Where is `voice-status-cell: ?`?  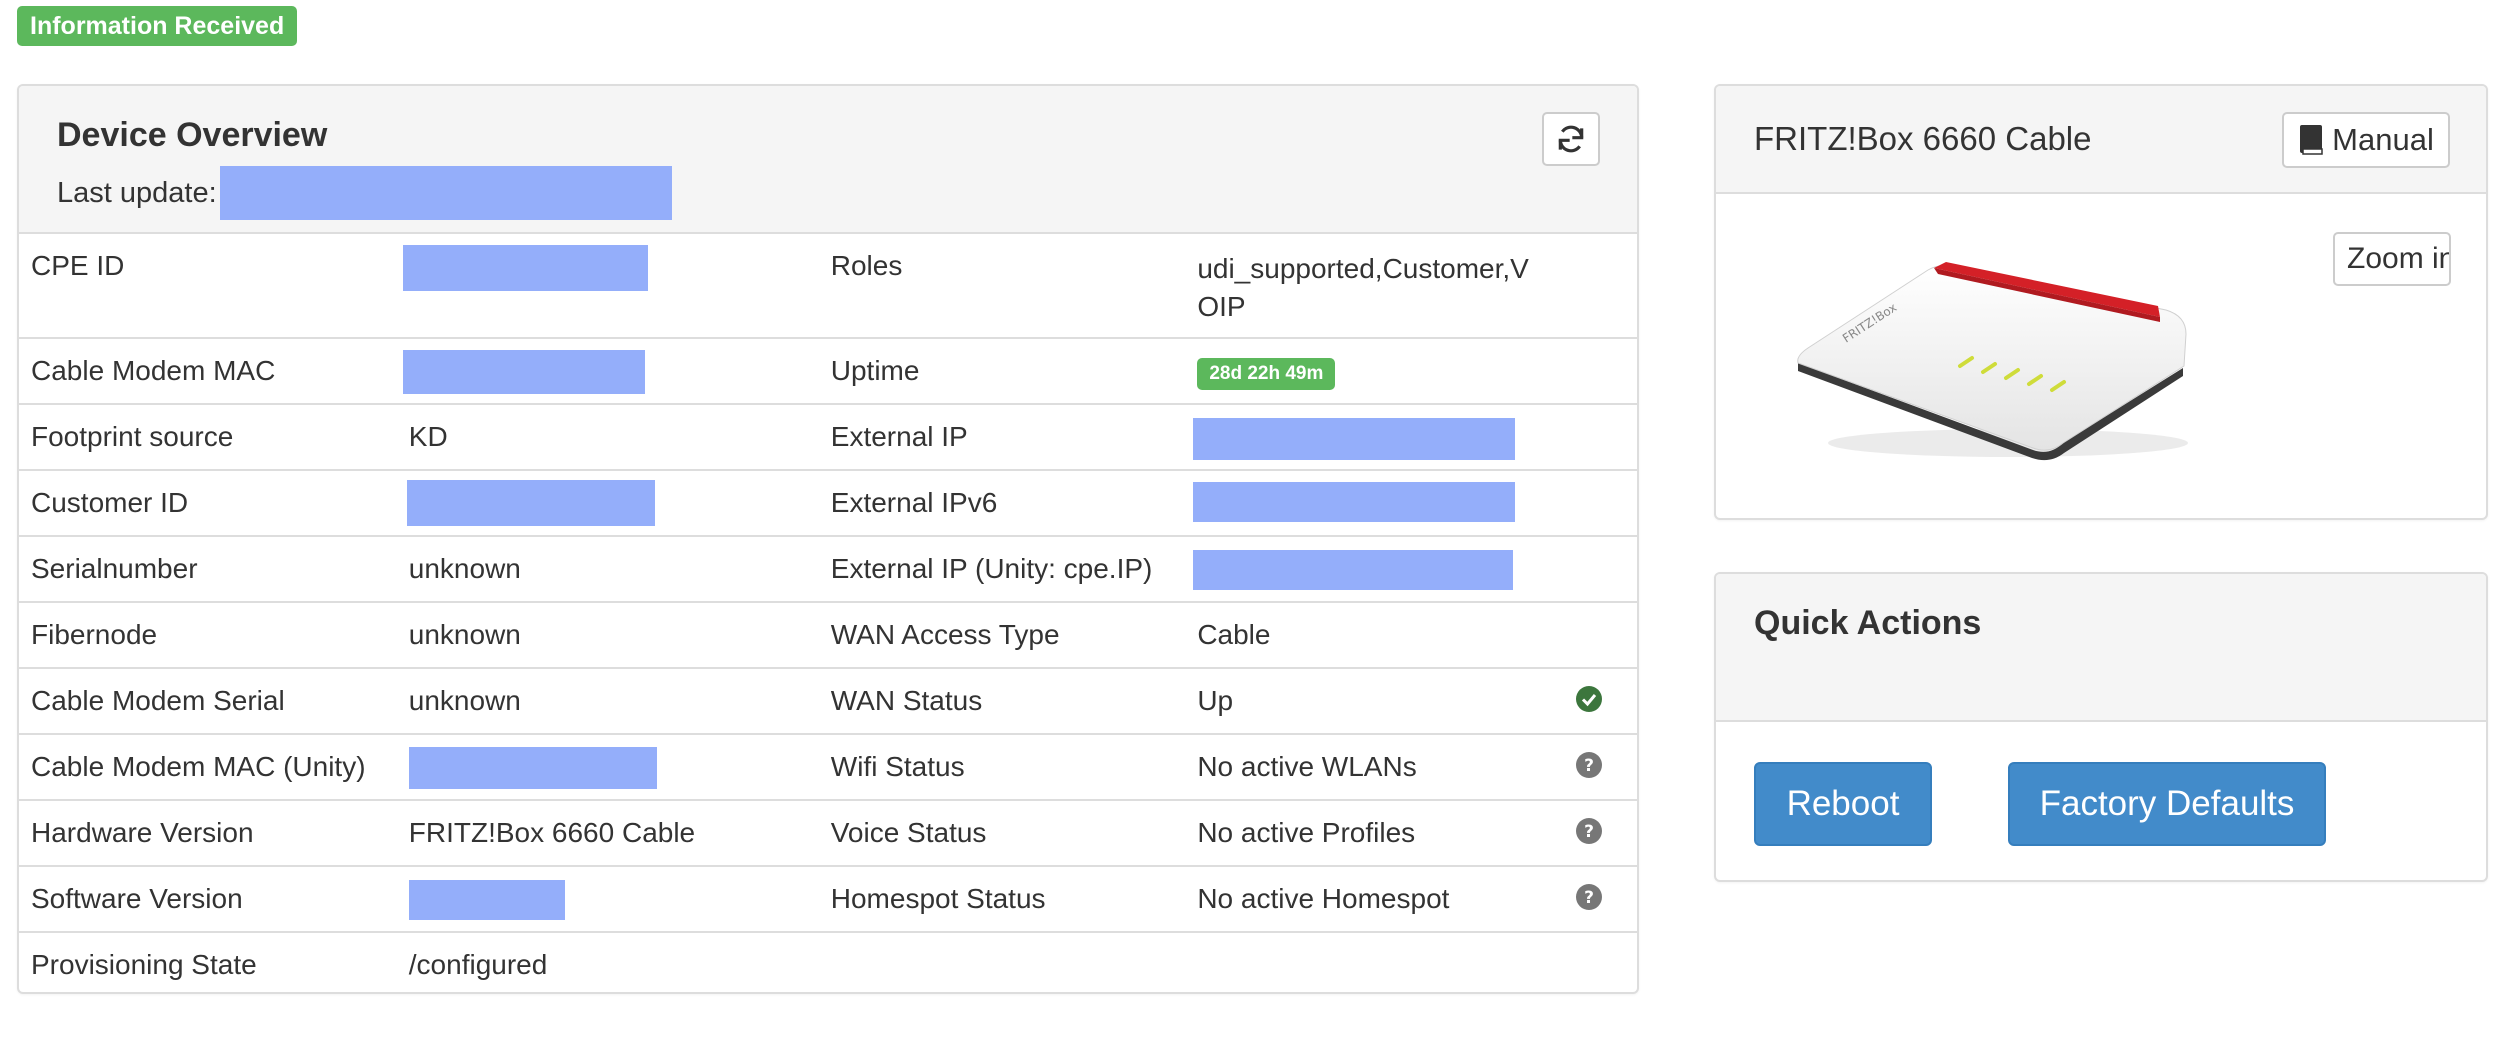
voice-status-cell: ? is located at coordinates (1597, 832).